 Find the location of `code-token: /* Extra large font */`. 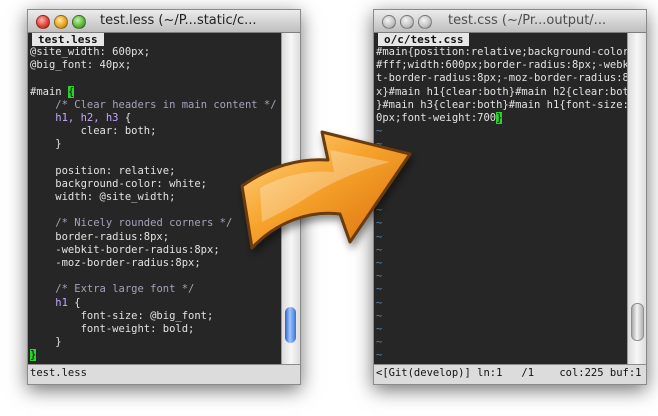

code-token: /* Extra large font */ is located at coordinates (125, 289).